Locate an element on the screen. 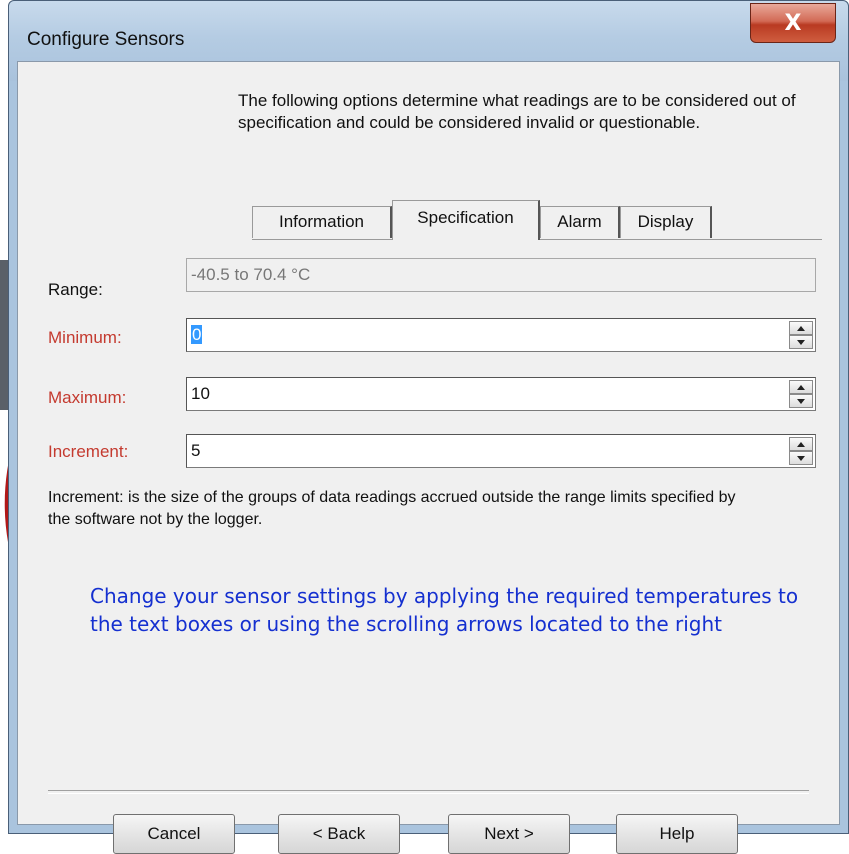  back-button: < Back is located at coordinates (339, 834).